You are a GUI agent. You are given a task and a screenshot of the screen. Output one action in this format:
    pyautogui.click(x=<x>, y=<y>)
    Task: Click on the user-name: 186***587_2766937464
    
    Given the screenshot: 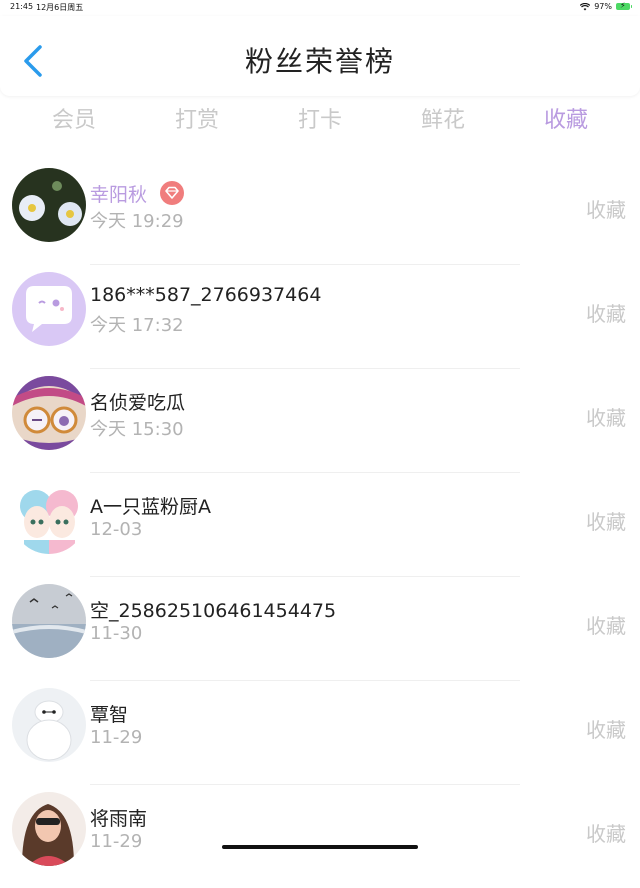 What is the action you would take?
    pyautogui.click(x=206, y=295)
    